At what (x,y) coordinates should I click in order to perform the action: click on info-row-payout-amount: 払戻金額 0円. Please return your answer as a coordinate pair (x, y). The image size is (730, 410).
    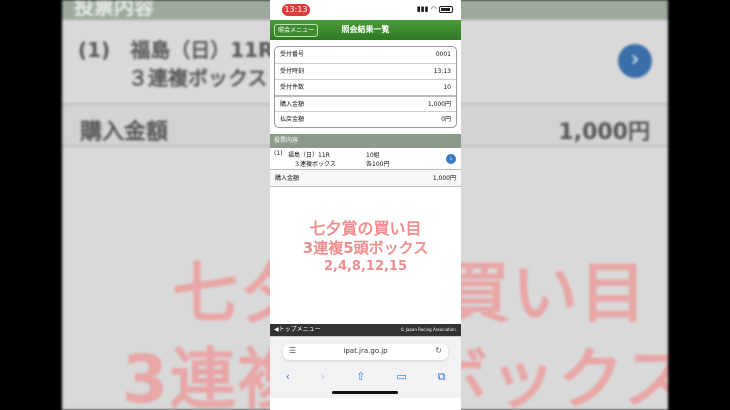
    Looking at the image, I should click on (365, 119).